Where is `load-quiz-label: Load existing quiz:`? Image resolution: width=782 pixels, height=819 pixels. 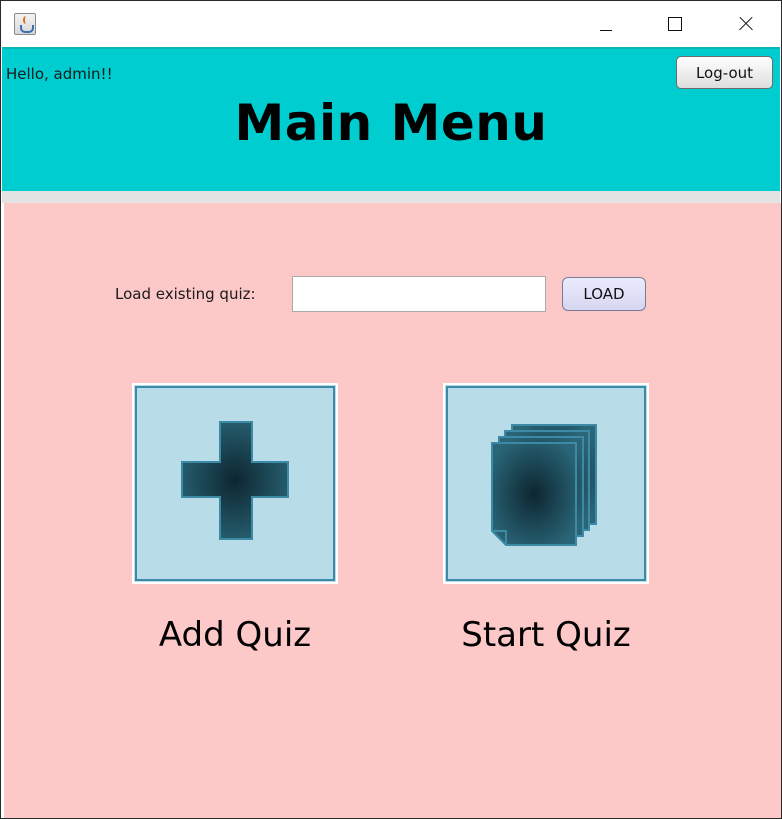
load-quiz-label: Load existing quiz: is located at coordinates (185, 294).